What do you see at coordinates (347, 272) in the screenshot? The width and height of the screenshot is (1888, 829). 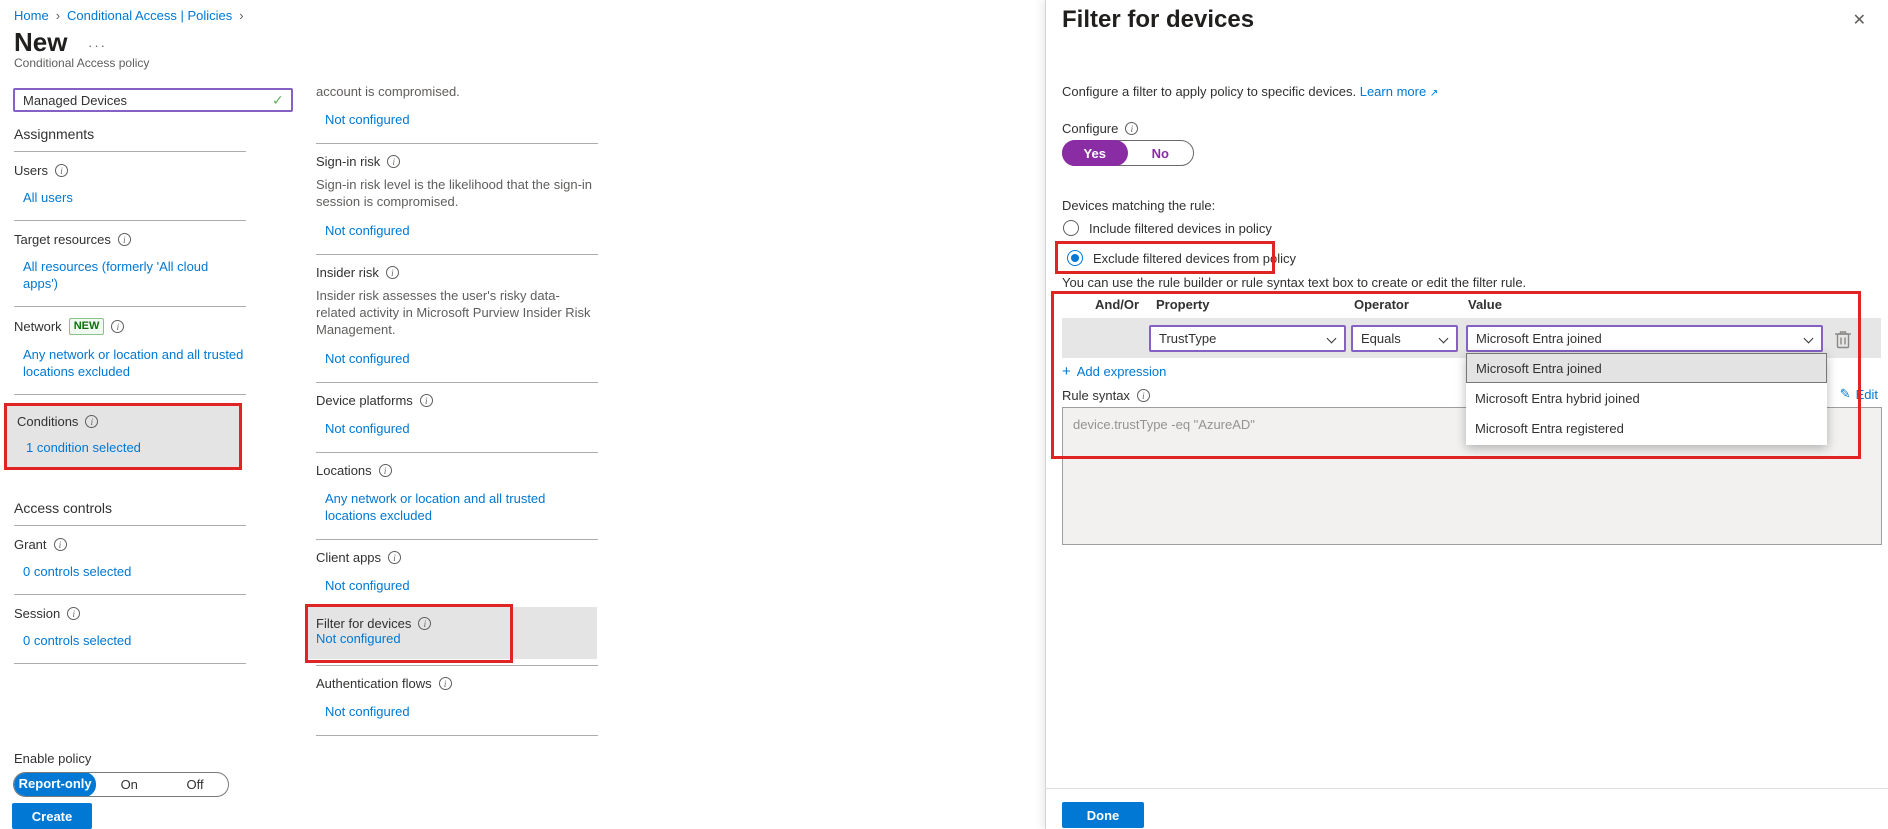 I see `insider-risk-label: Insider risk` at bounding box center [347, 272].